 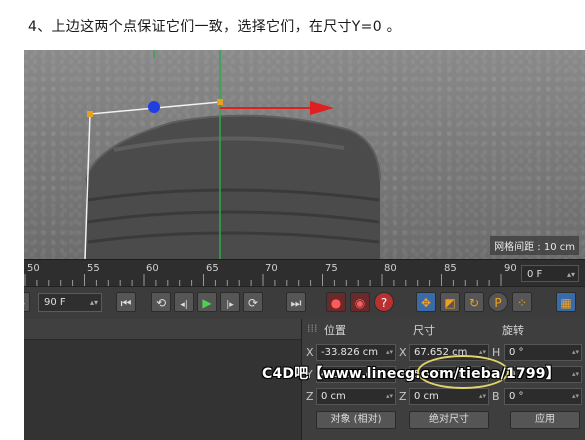 I want to click on rotation-axis-label: B, so click(x=496, y=396).